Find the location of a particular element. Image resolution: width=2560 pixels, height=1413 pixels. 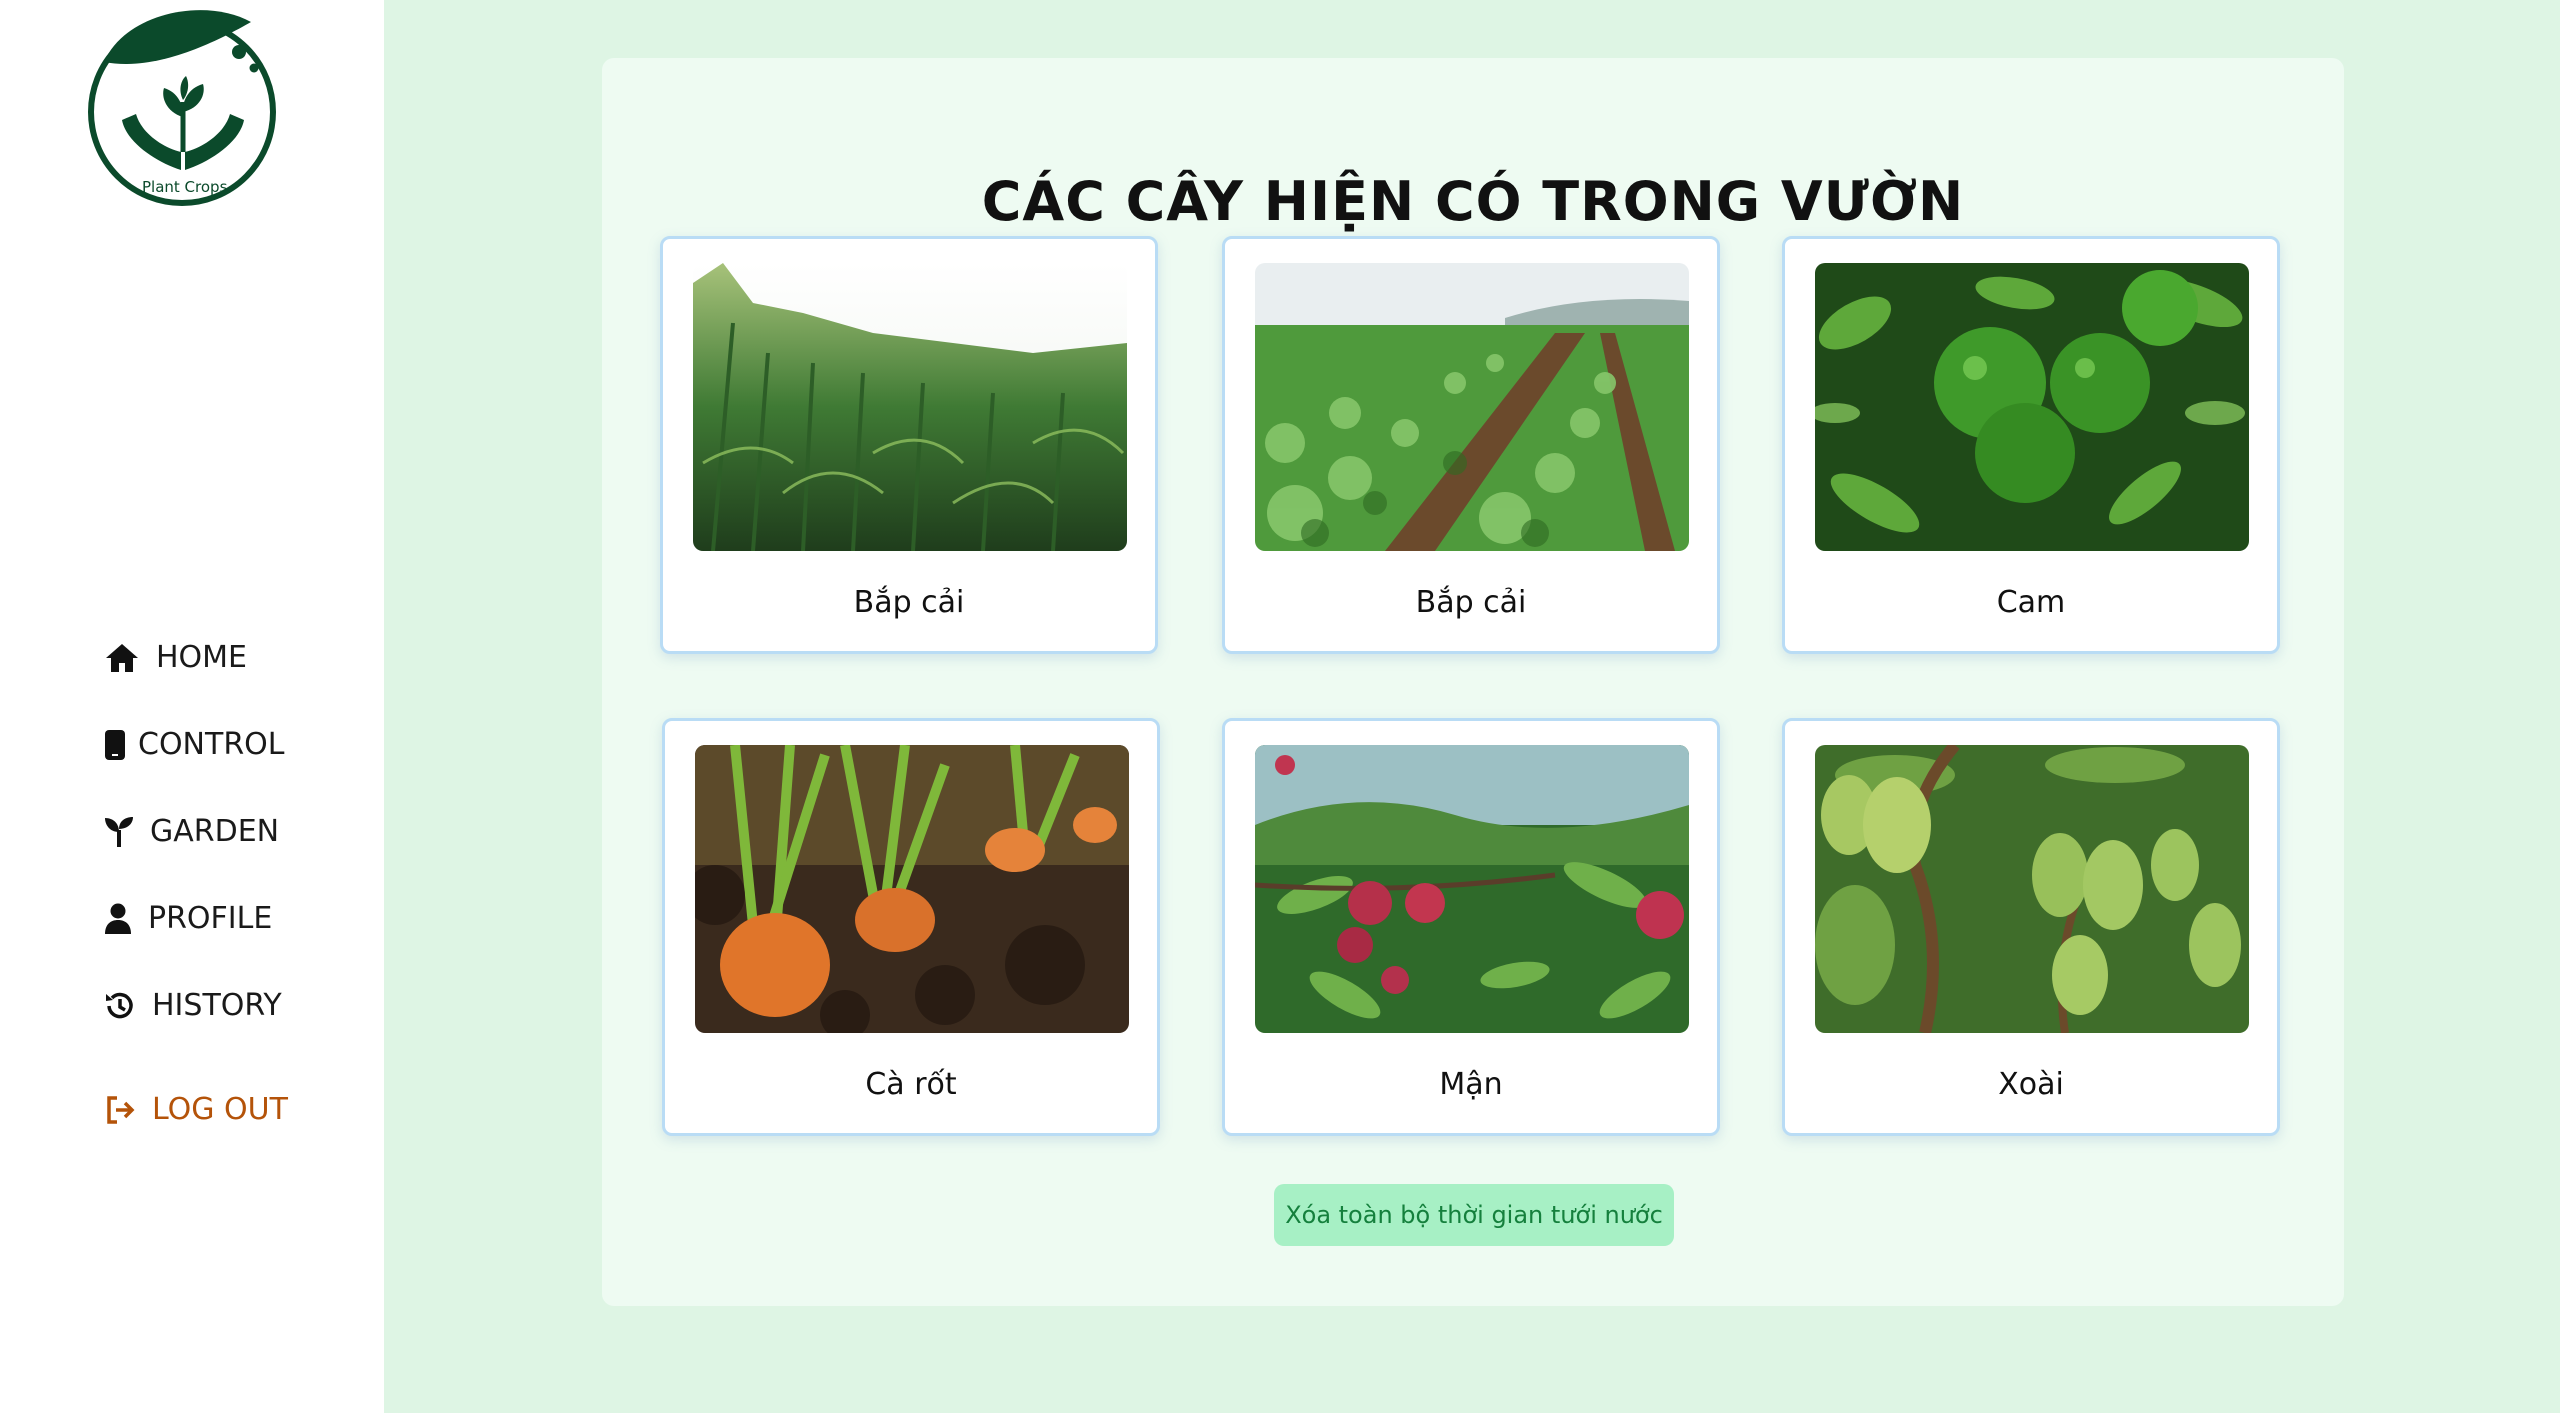

logout-icon is located at coordinates (120, 1110).